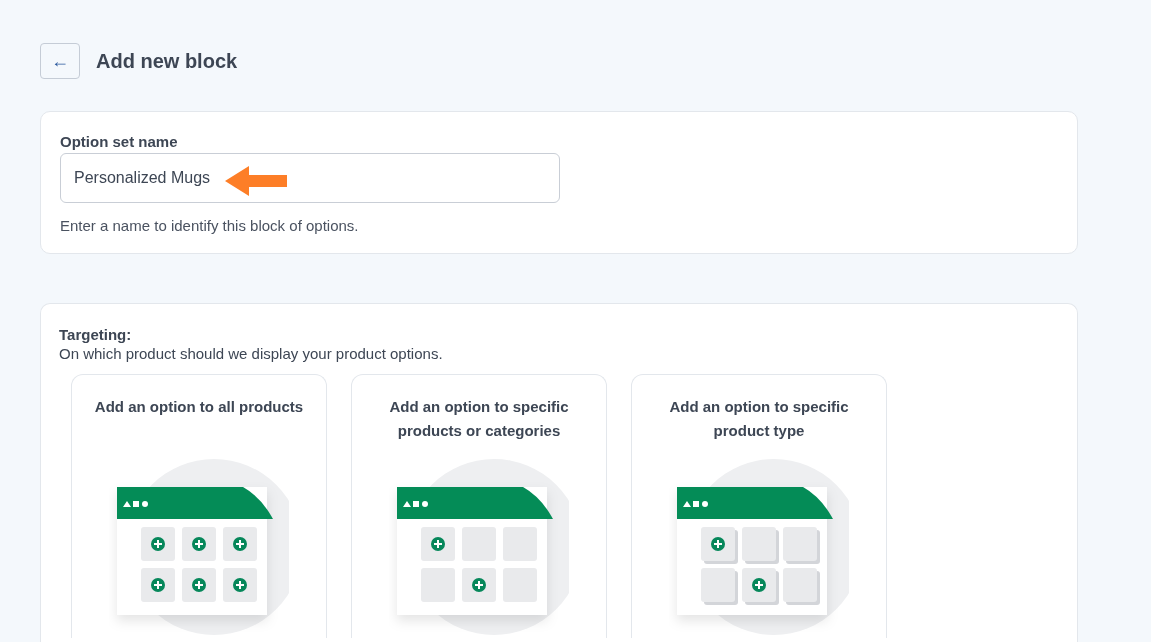 Image resolution: width=1151 pixels, height=642 pixels. What do you see at coordinates (759, 419) in the screenshot?
I see `option-title: Add an option to specific product type` at bounding box center [759, 419].